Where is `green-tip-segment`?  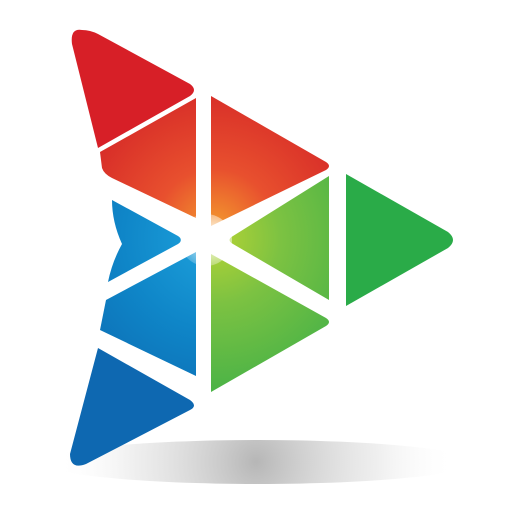
green-tip-segment is located at coordinates (399, 240).